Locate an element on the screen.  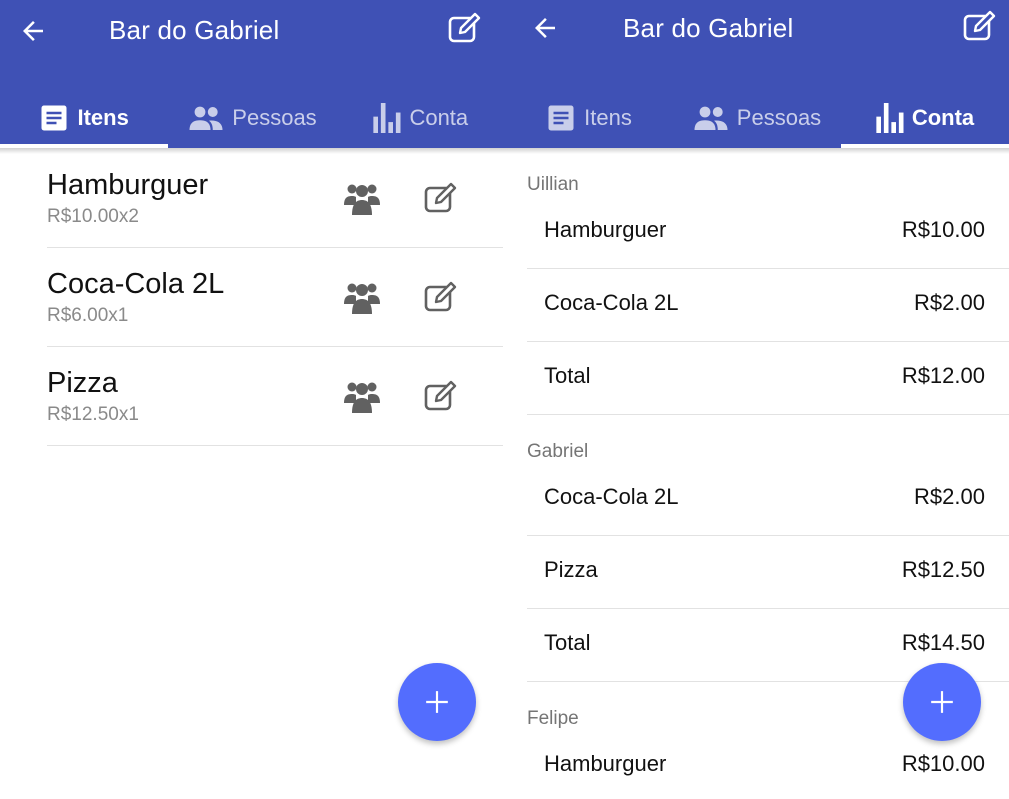
list-item: Coca-Cola 2L R$6.00x1 is located at coordinates (275, 297).